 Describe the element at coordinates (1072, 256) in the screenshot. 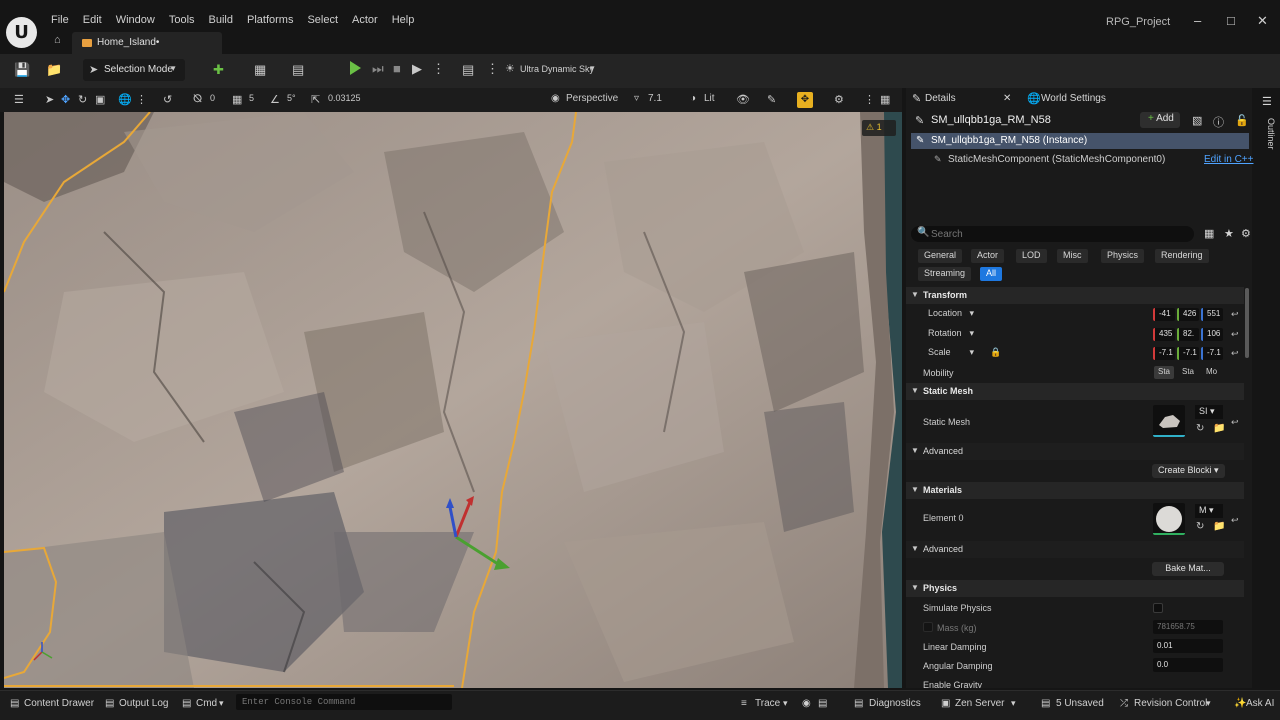

I see `filter-misc: Misc` at that location.